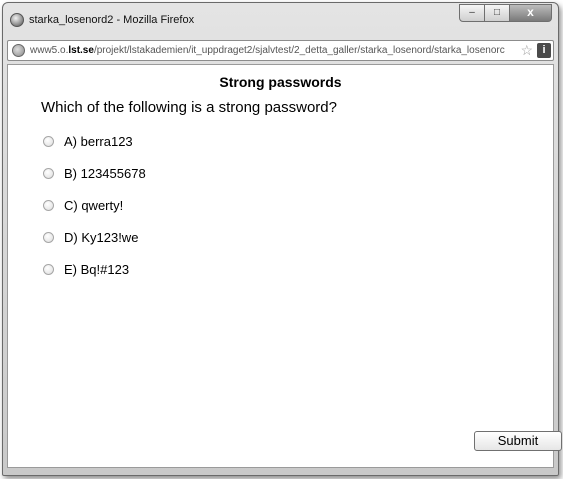  Describe the element at coordinates (191, 271) in the screenshot. I see `option-e: E) Bq!#123` at that location.